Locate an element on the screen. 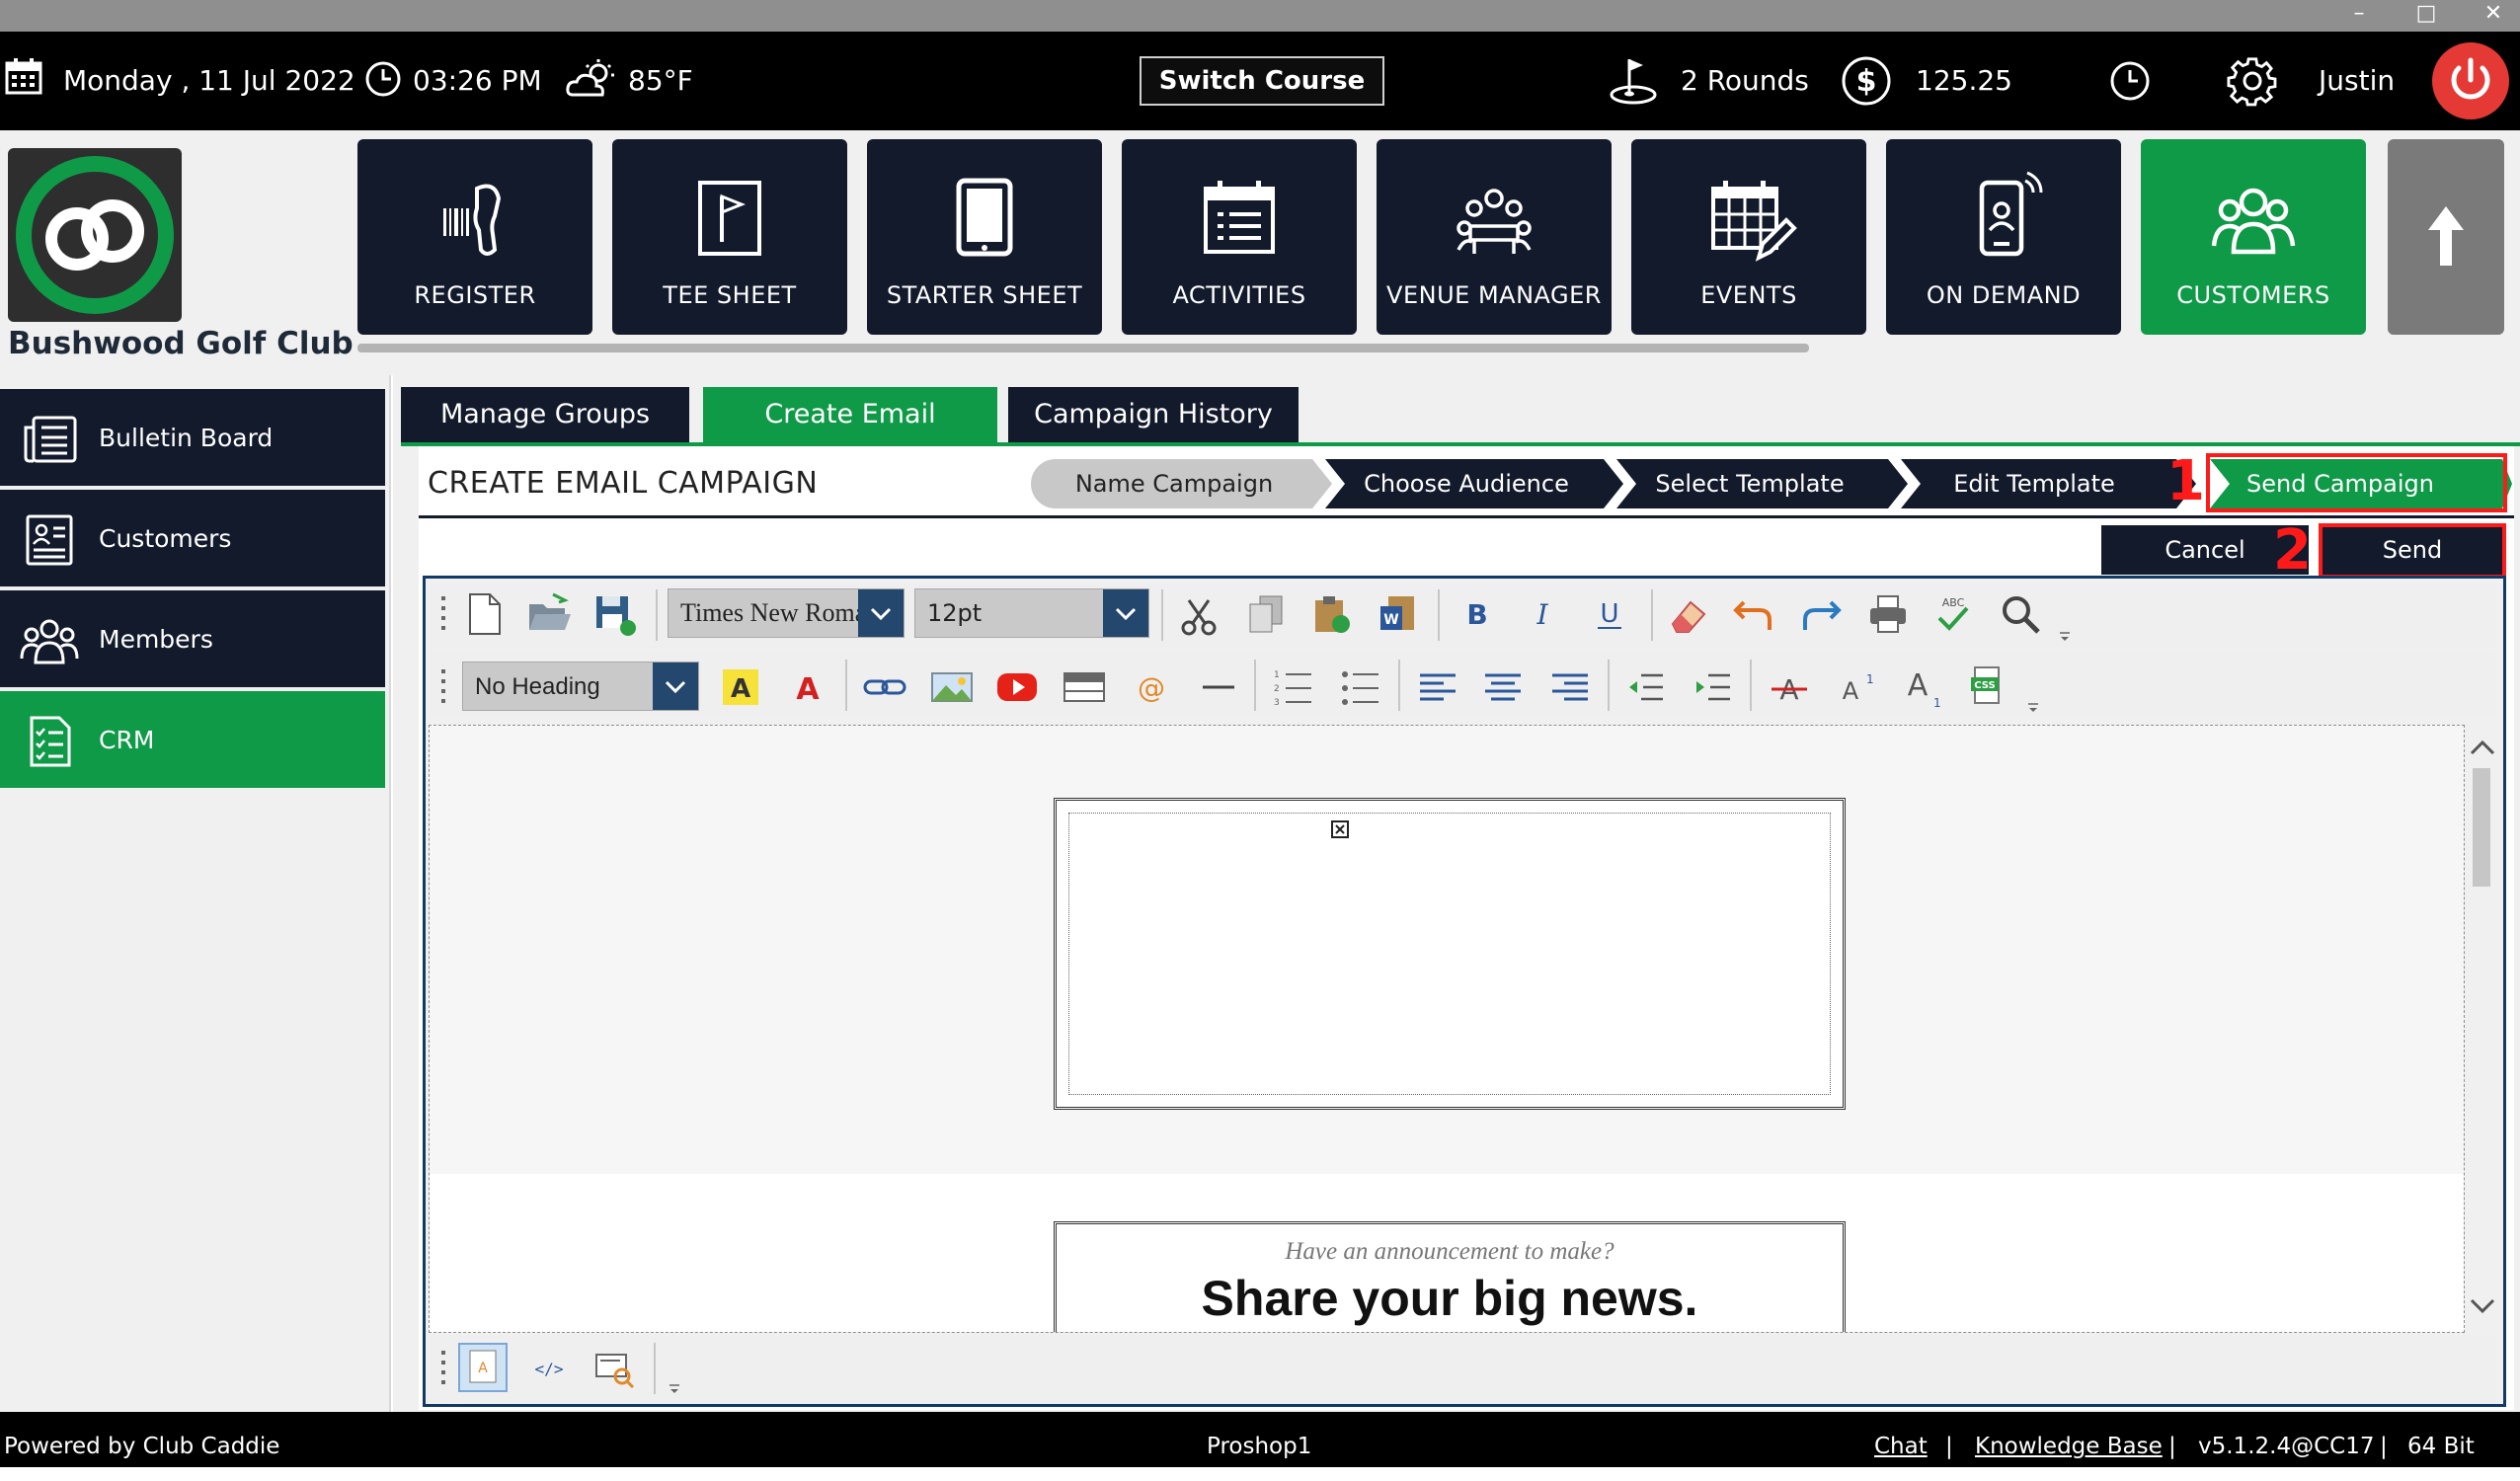 This screenshot has width=2520, height=1481. svg-text: W is located at coordinates (1390, 620).